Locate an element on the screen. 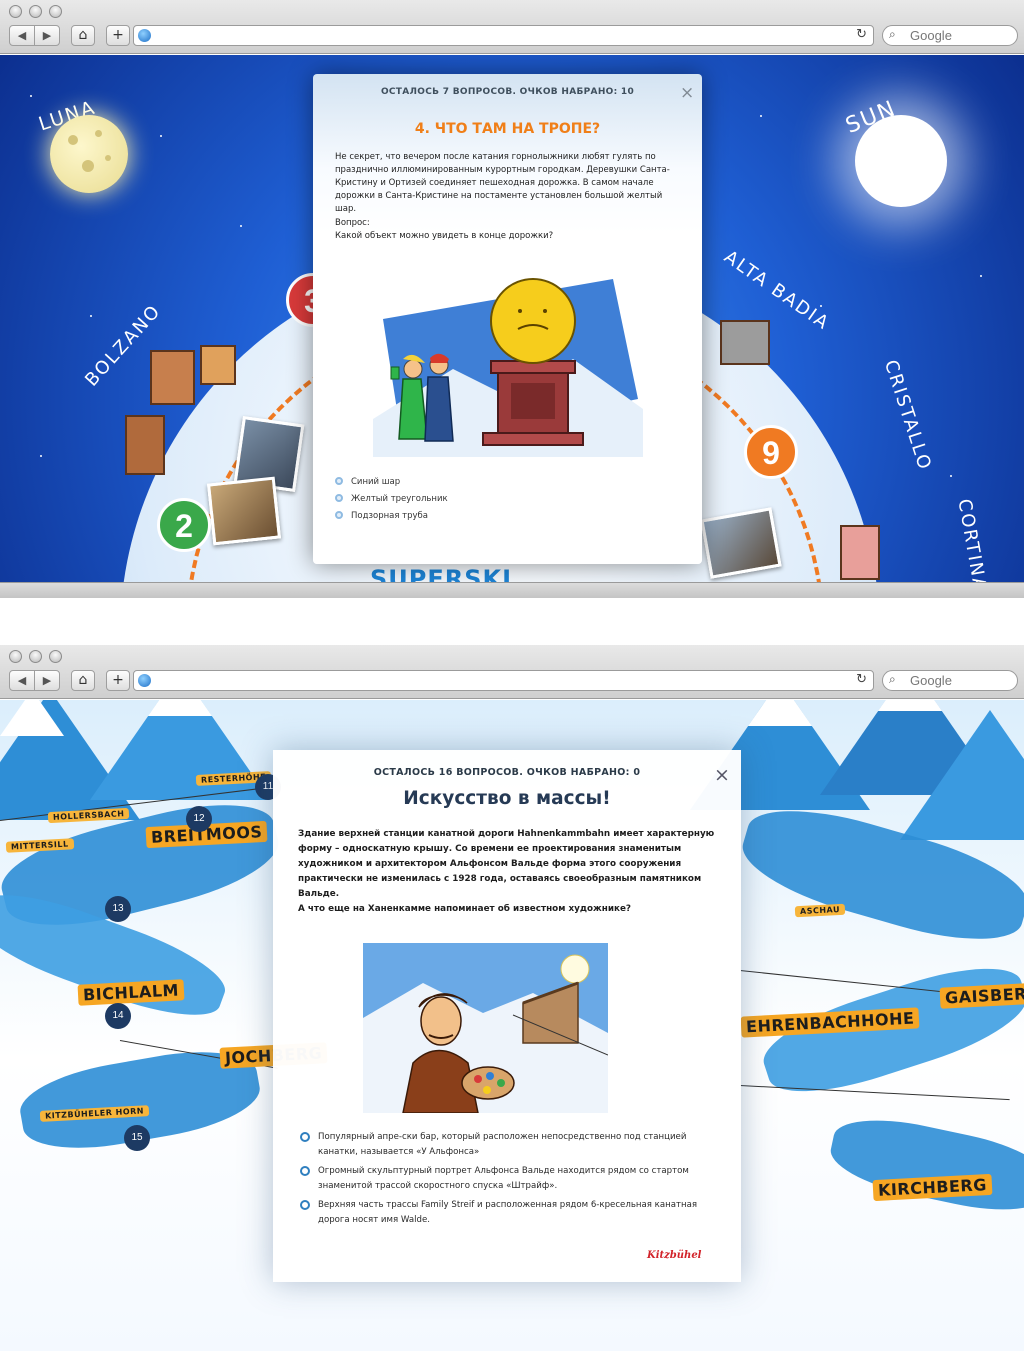  answer-option: Подзорная труба is located at coordinates (391, 517).